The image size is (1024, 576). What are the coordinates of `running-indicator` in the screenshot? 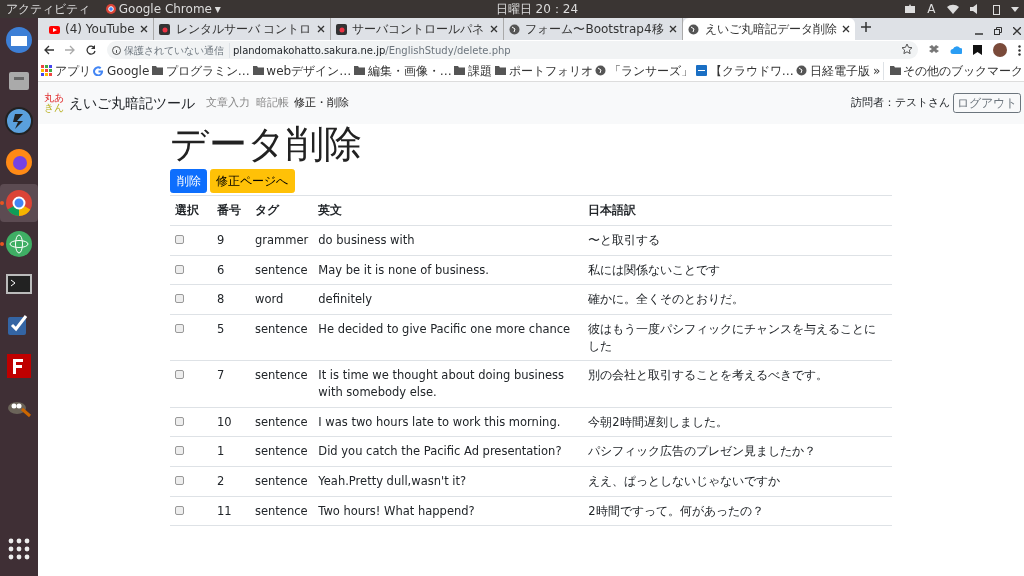 It's located at (2, 202).